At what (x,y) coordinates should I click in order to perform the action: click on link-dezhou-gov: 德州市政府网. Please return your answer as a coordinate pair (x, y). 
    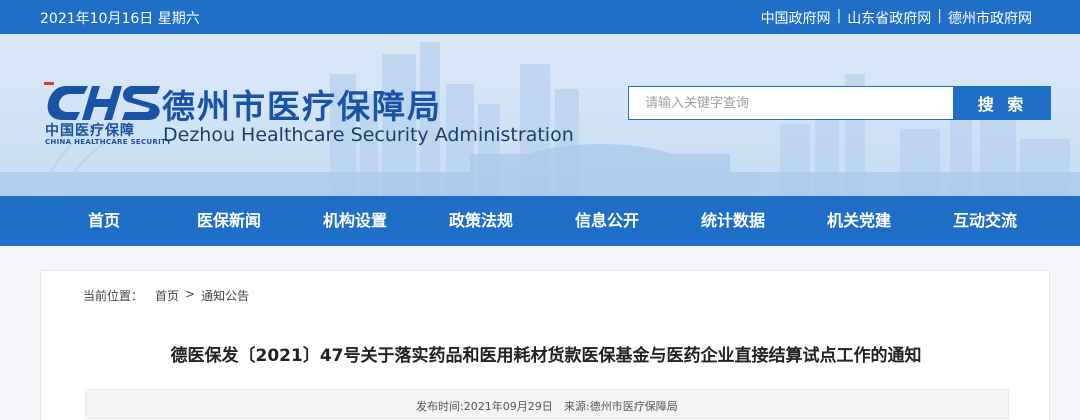
    Looking at the image, I should click on (990, 18).